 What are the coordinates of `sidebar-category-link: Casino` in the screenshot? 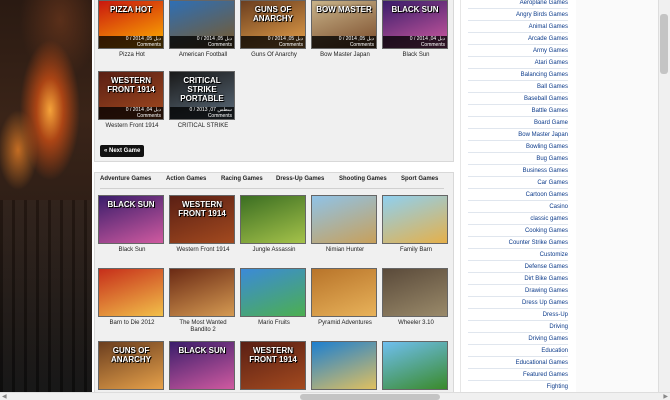 It's located at (518, 207).